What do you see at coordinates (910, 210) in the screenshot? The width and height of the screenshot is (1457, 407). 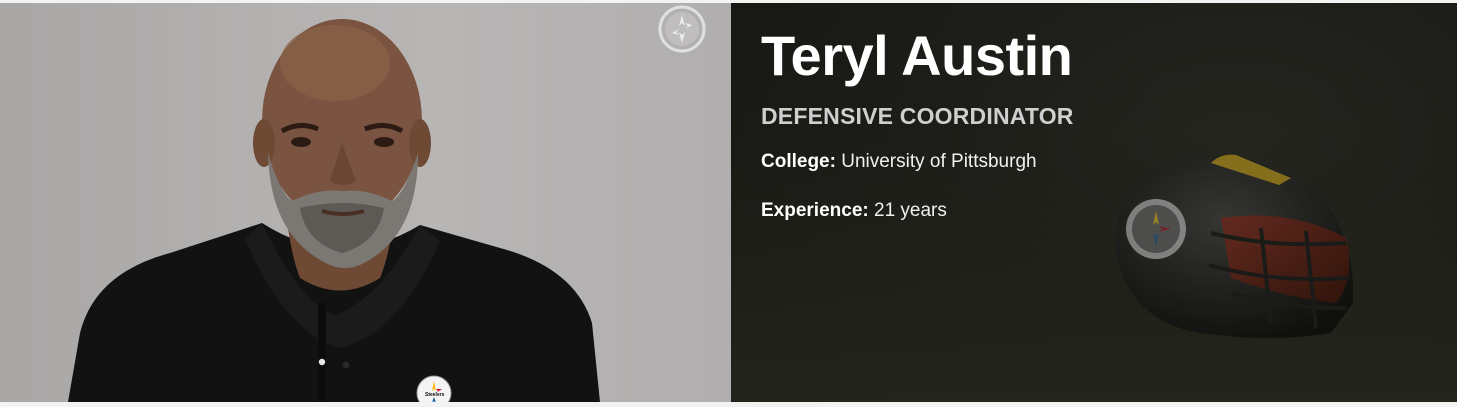 I see `detail-experience-value: 21 years` at bounding box center [910, 210].